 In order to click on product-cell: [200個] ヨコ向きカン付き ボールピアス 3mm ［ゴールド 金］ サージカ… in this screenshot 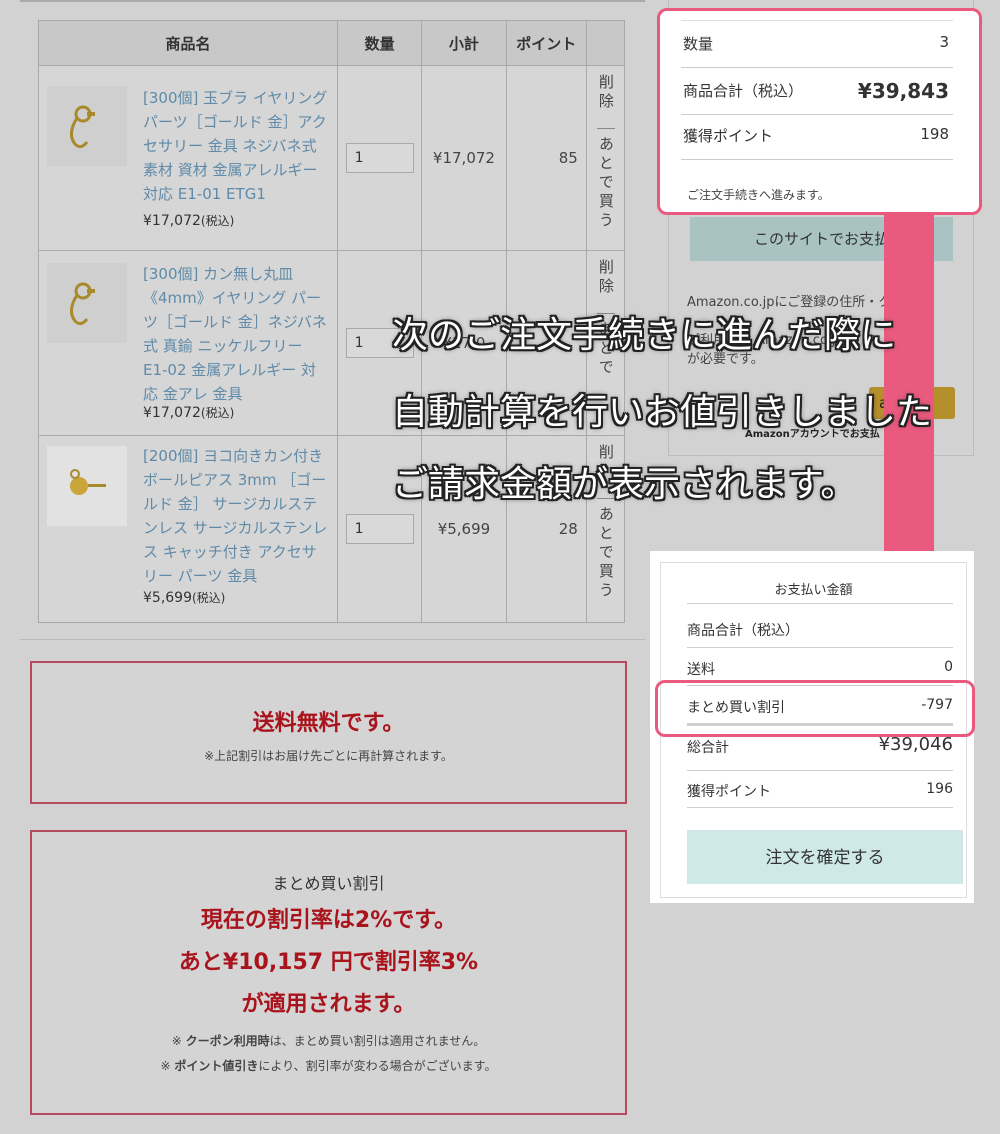, I will do `click(188, 529)`.